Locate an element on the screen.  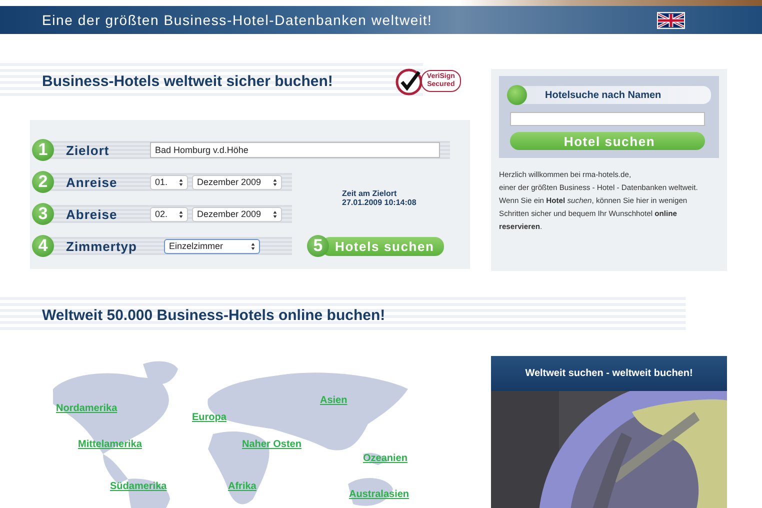
destination-field: Bad Homburg v.d.Höhe is located at coordinates (295, 150).